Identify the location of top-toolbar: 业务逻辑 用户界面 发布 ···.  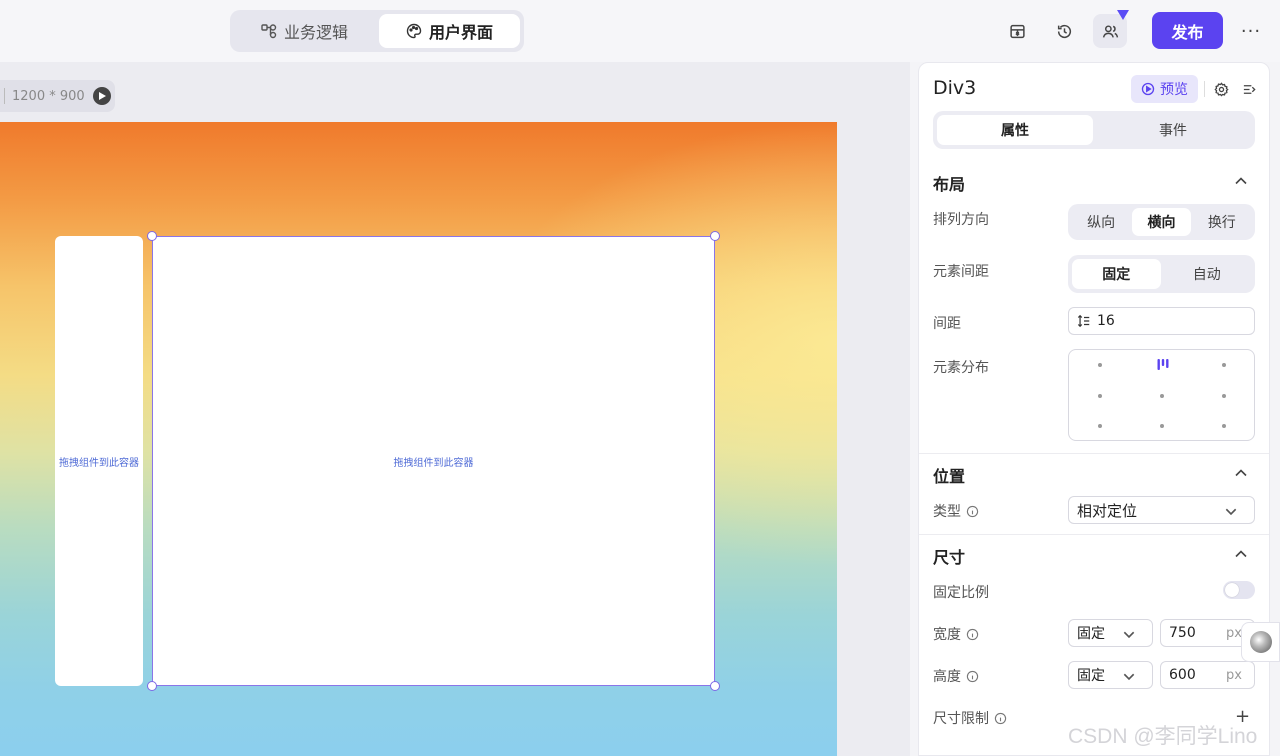
(640, 31).